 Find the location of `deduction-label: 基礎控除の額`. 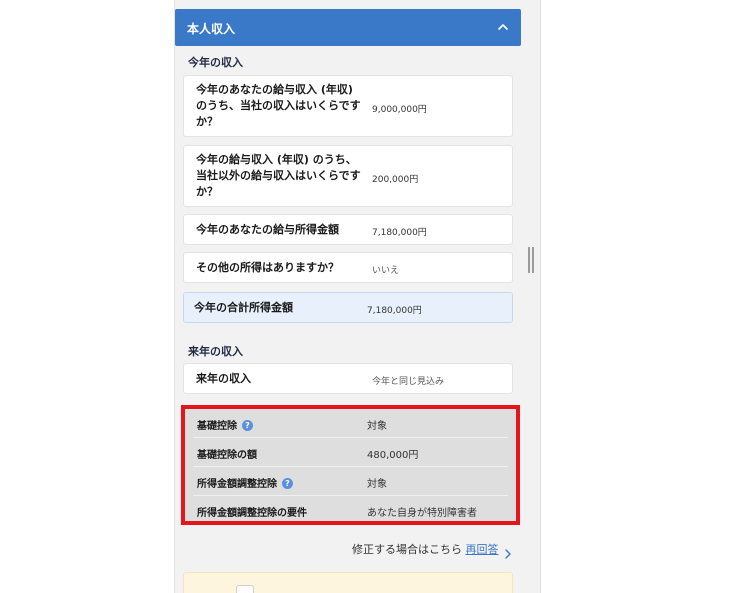

deduction-label: 基礎控除の額 is located at coordinates (227, 455).